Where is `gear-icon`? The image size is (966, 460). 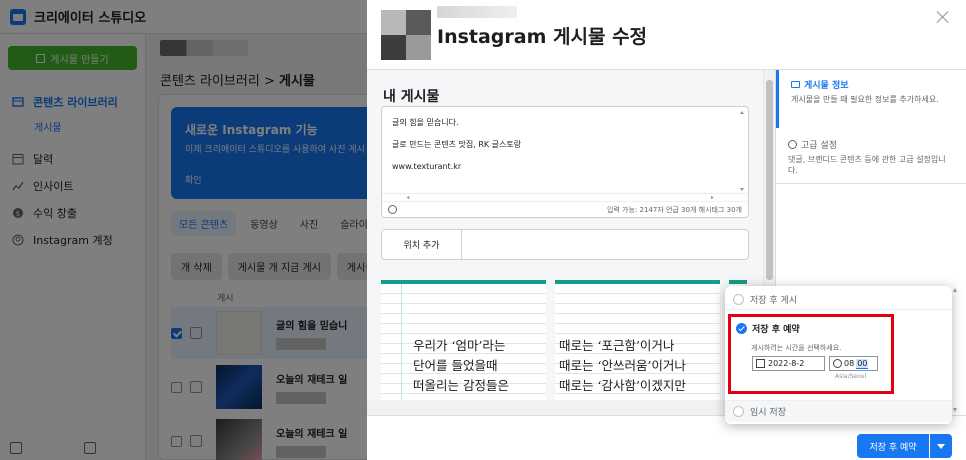
gear-icon is located at coordinates (792, 144).